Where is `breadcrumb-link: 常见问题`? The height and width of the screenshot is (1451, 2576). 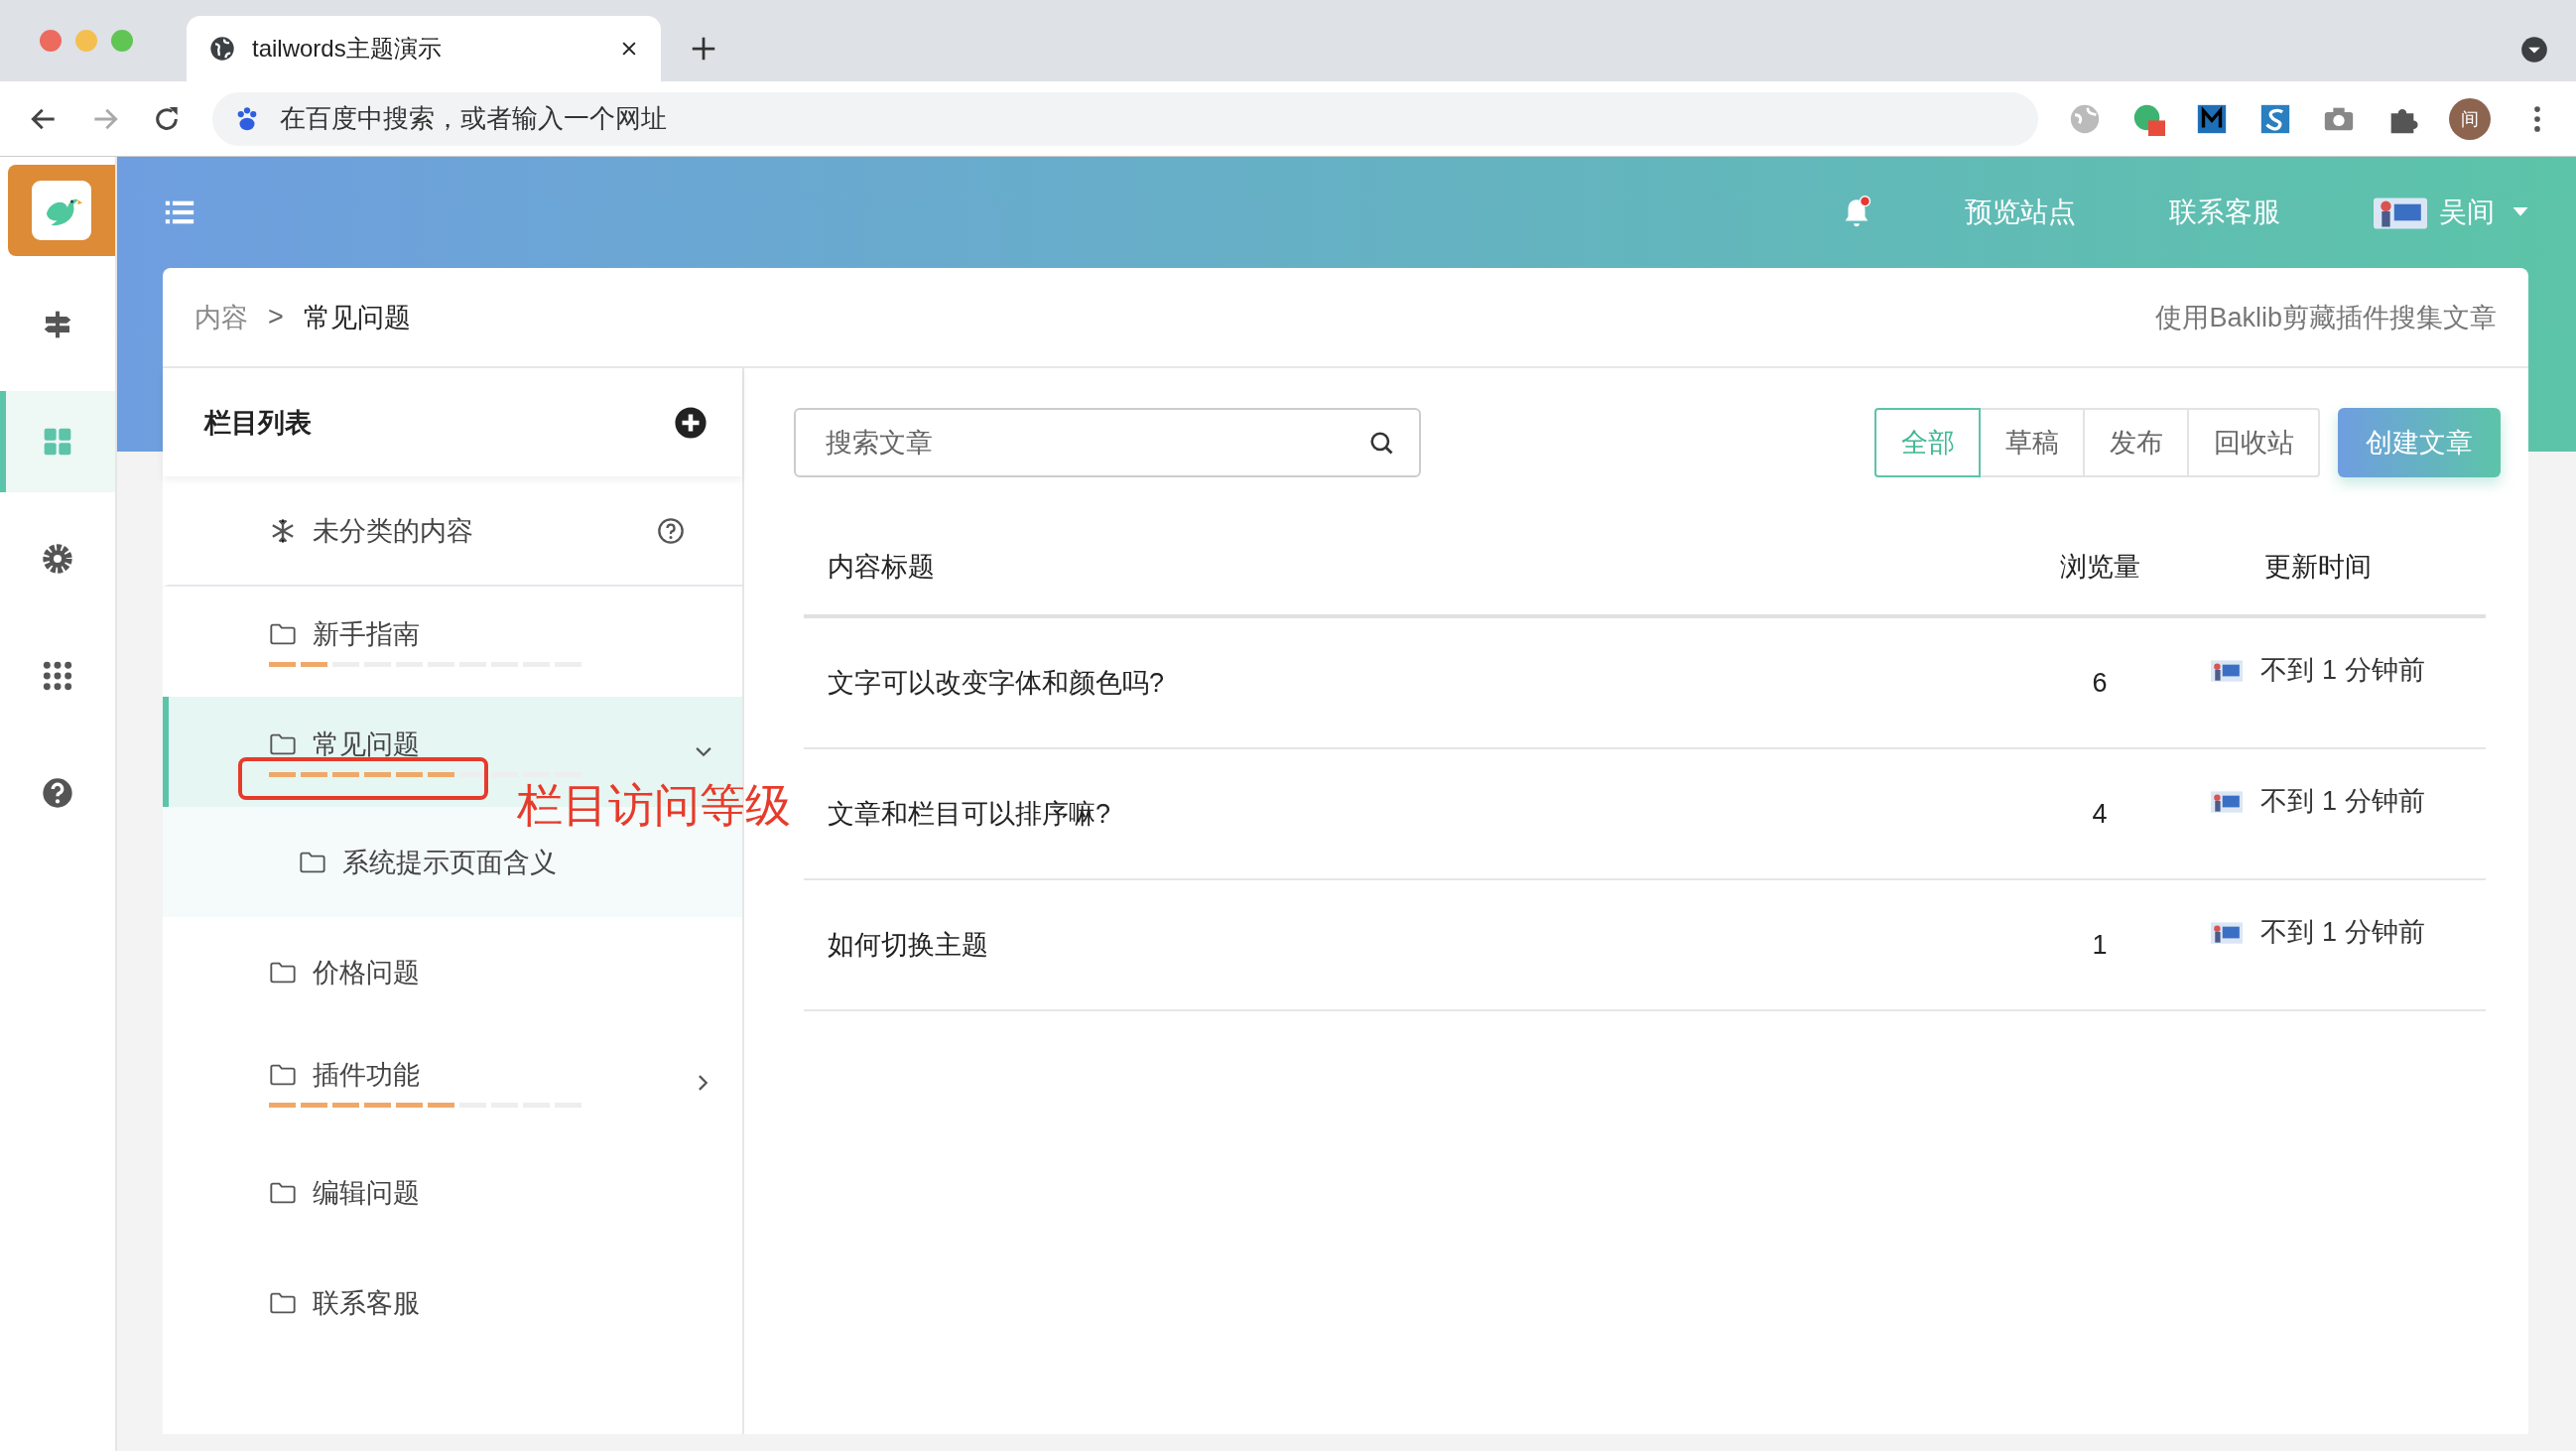 breadcrumb-link: 常见问题 is located at coordinates (357, 317).